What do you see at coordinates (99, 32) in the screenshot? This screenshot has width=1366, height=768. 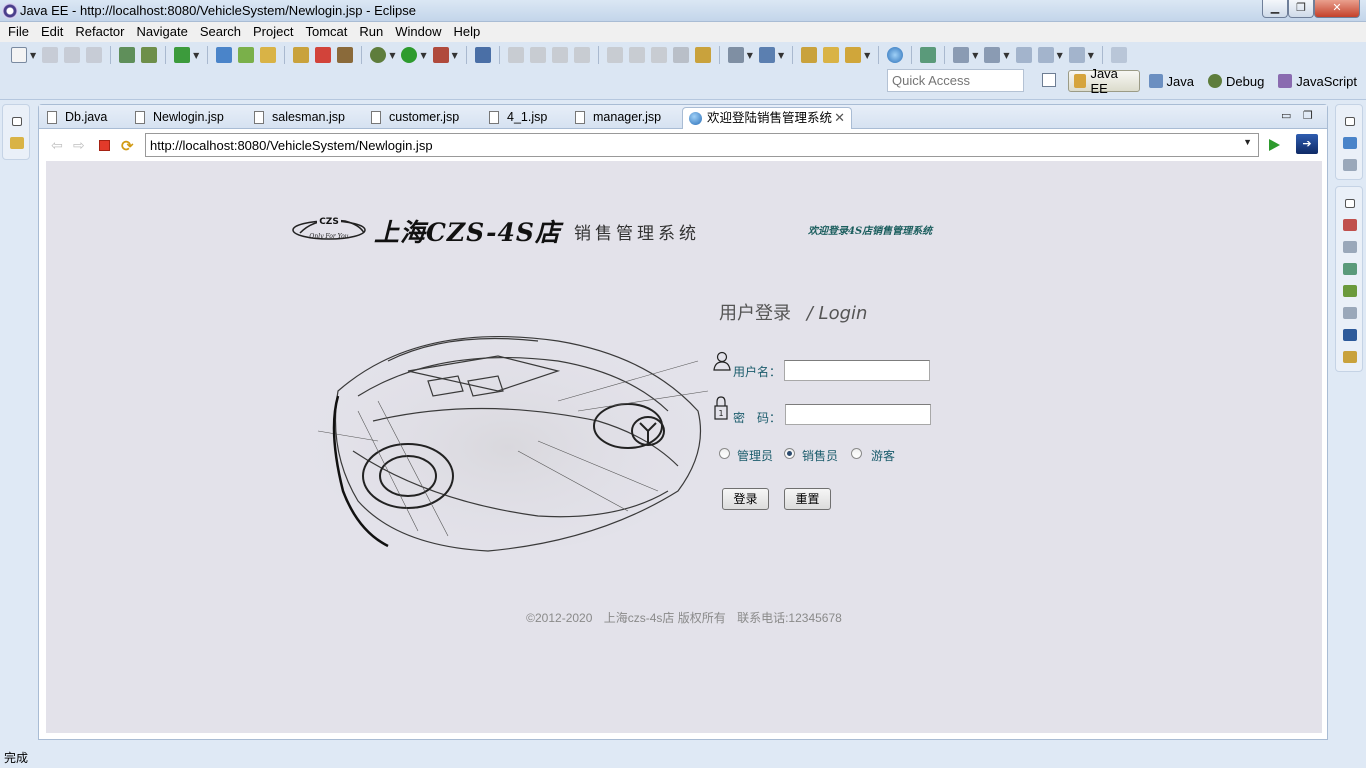 I see `menu-refactor: Refactor` at bounding box center [99, 32].